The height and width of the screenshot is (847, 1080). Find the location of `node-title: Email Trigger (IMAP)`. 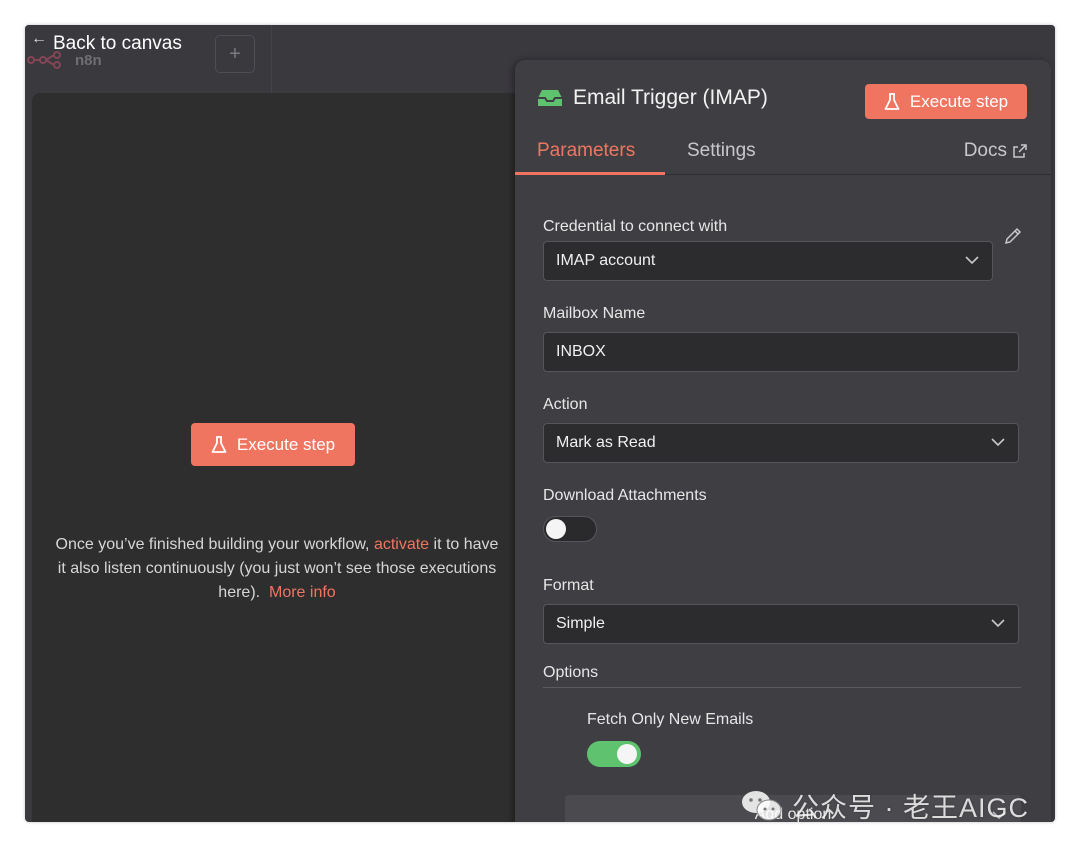

node-title: Email Trigger (IMAP) is located at coordinates (670, 97).